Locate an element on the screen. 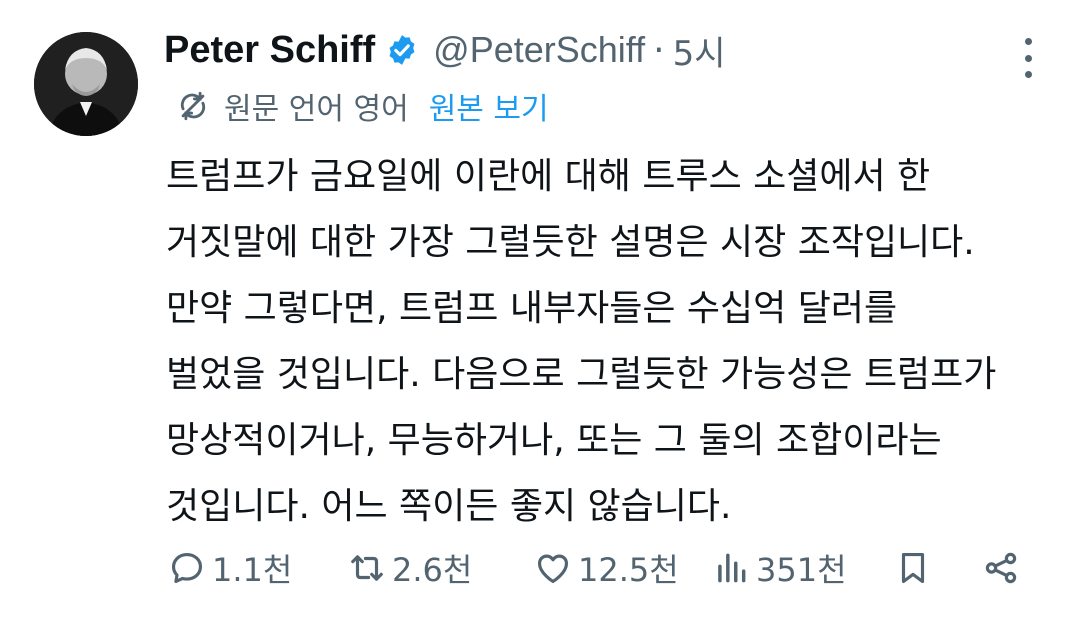 This screenshot has width=1080, height=618. share-button is located at coordinates (1001, 568).